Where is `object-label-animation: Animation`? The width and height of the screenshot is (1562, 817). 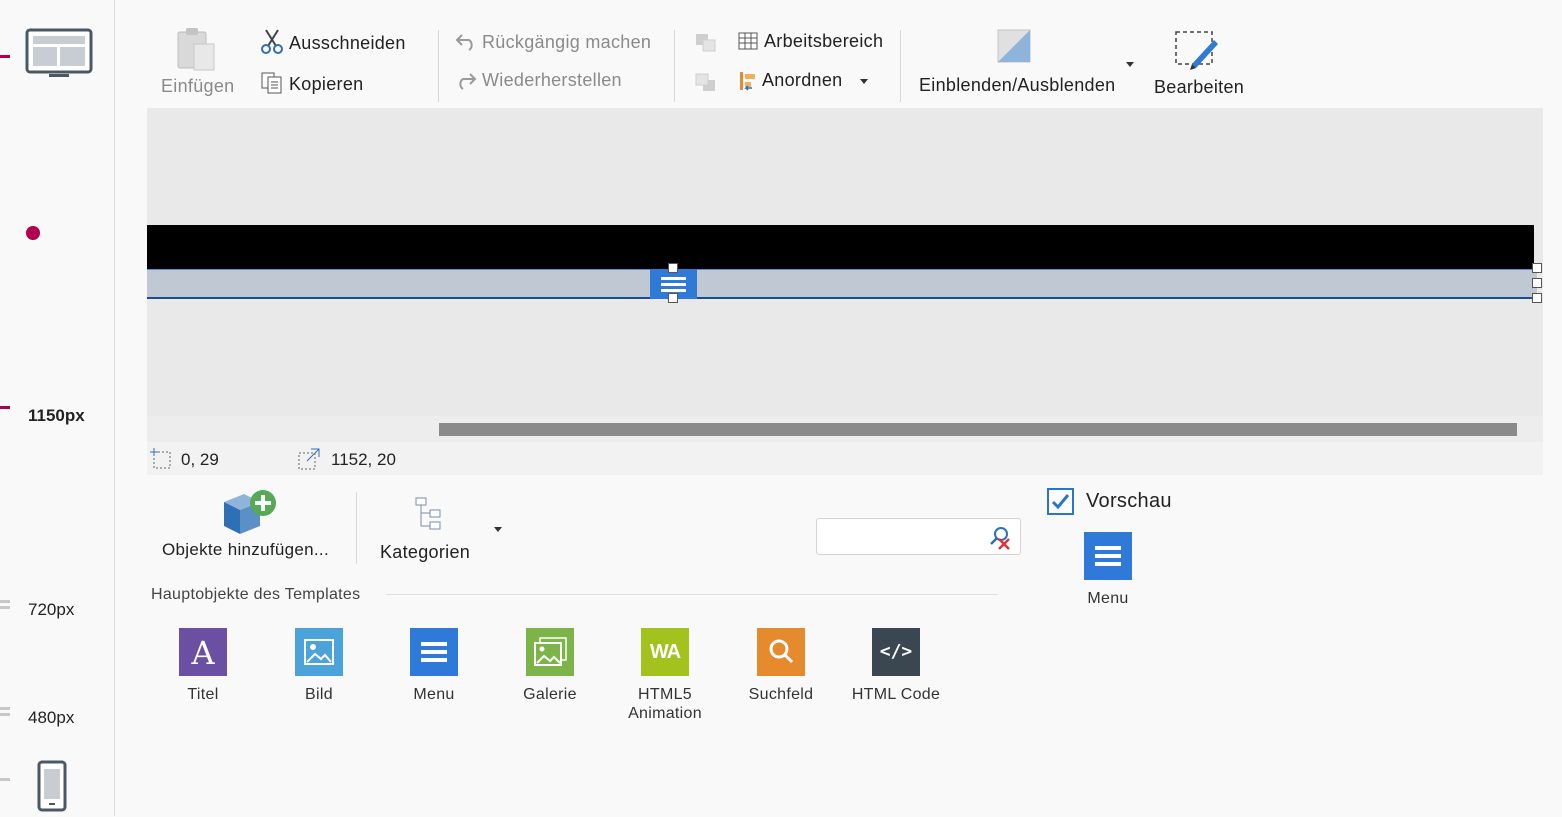 object-label-animation: Animation is located at coordinates (665, 713).